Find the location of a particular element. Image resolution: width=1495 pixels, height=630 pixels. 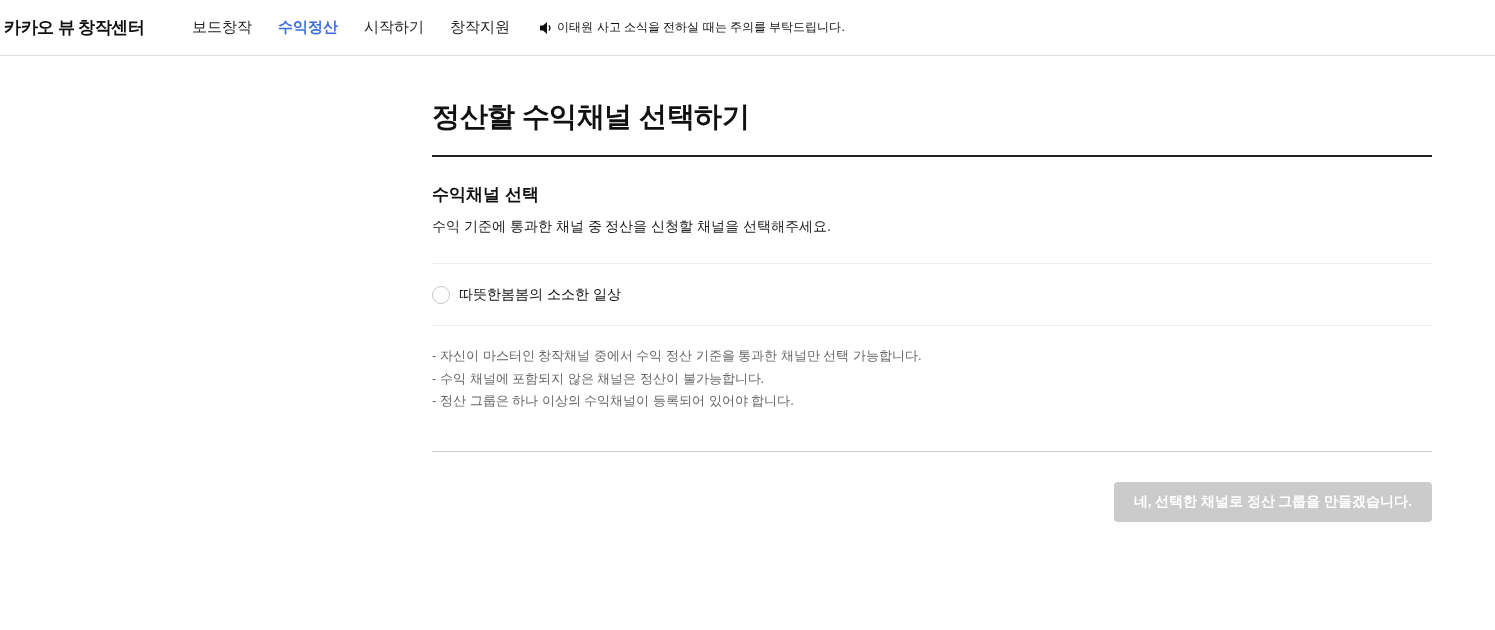

section-description: 수익 기준에 통과한 채널 중 정산을 신청할 채널을 선택해주세요. is located at coordinates (632, 226).